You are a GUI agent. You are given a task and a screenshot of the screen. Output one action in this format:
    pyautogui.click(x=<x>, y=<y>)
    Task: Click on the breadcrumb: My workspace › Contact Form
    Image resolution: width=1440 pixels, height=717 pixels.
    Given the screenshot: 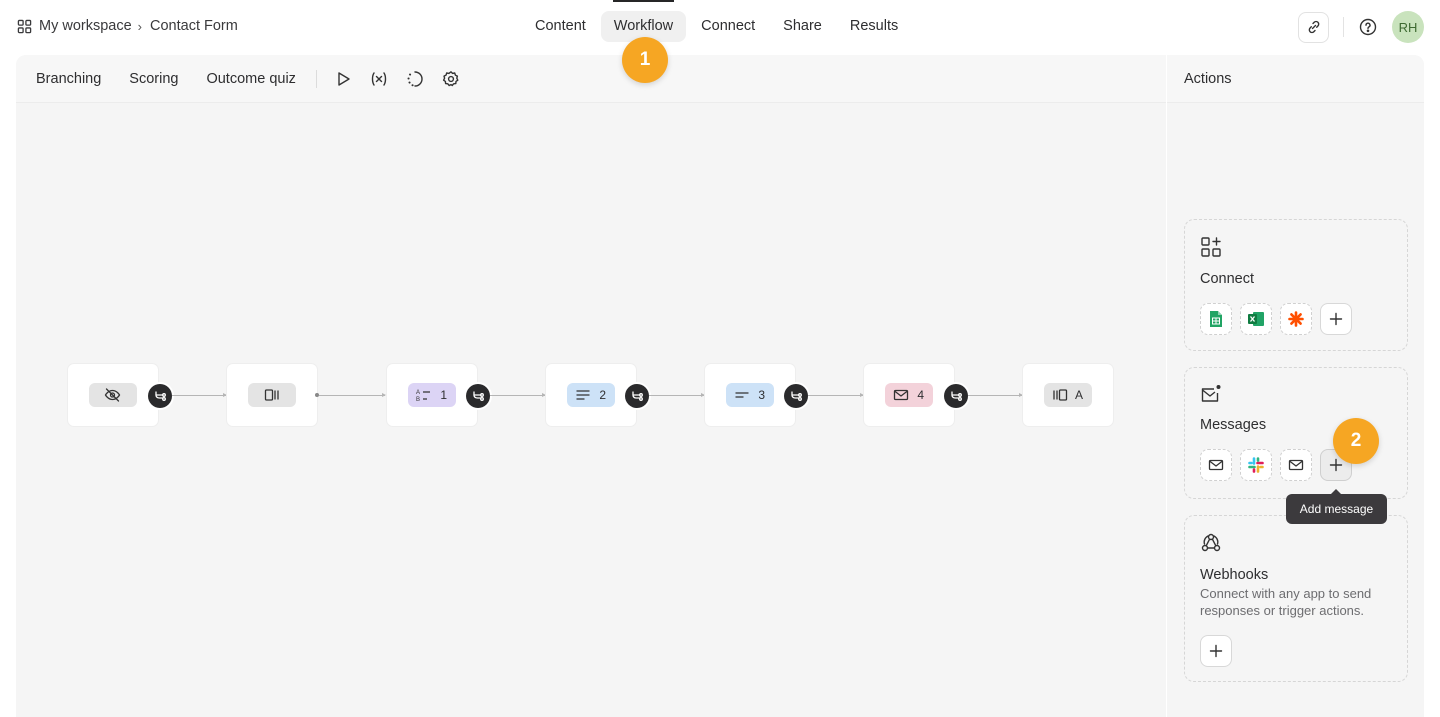 What is the action you would take?
    pyautogui.click(x=127, y=26)
    